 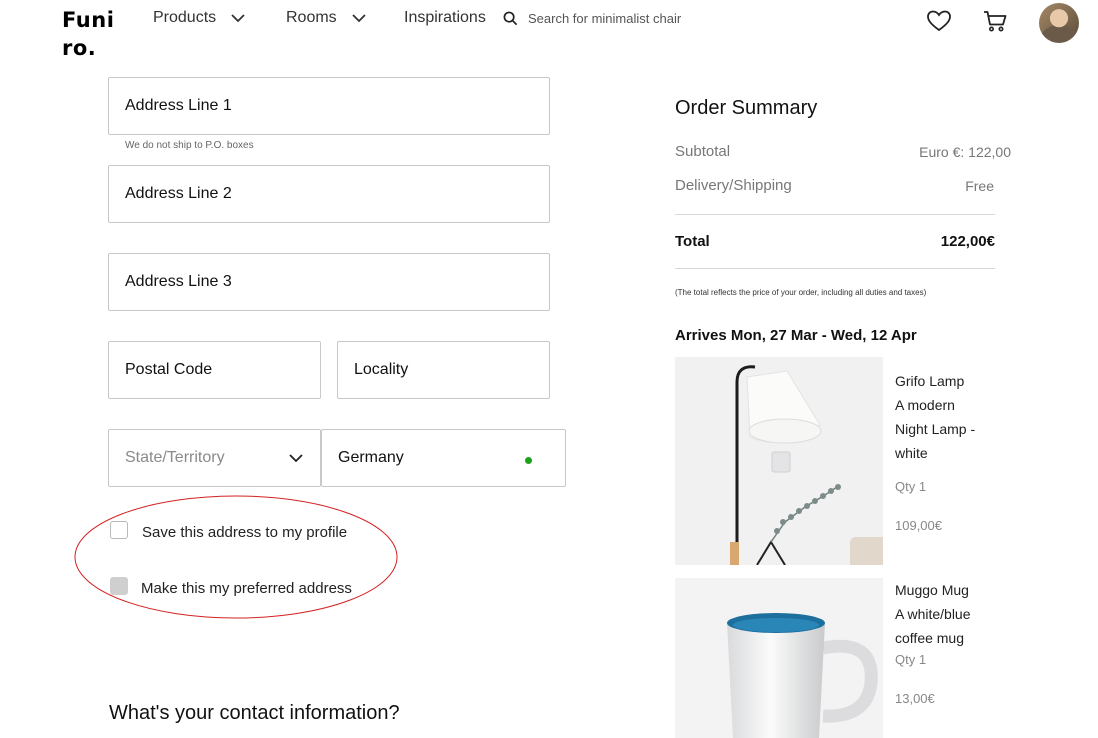 What do you see at coordinates (79, 48) in the screenshot?
I see `logo-line-2: ro.` at bounding box center [79, 48].